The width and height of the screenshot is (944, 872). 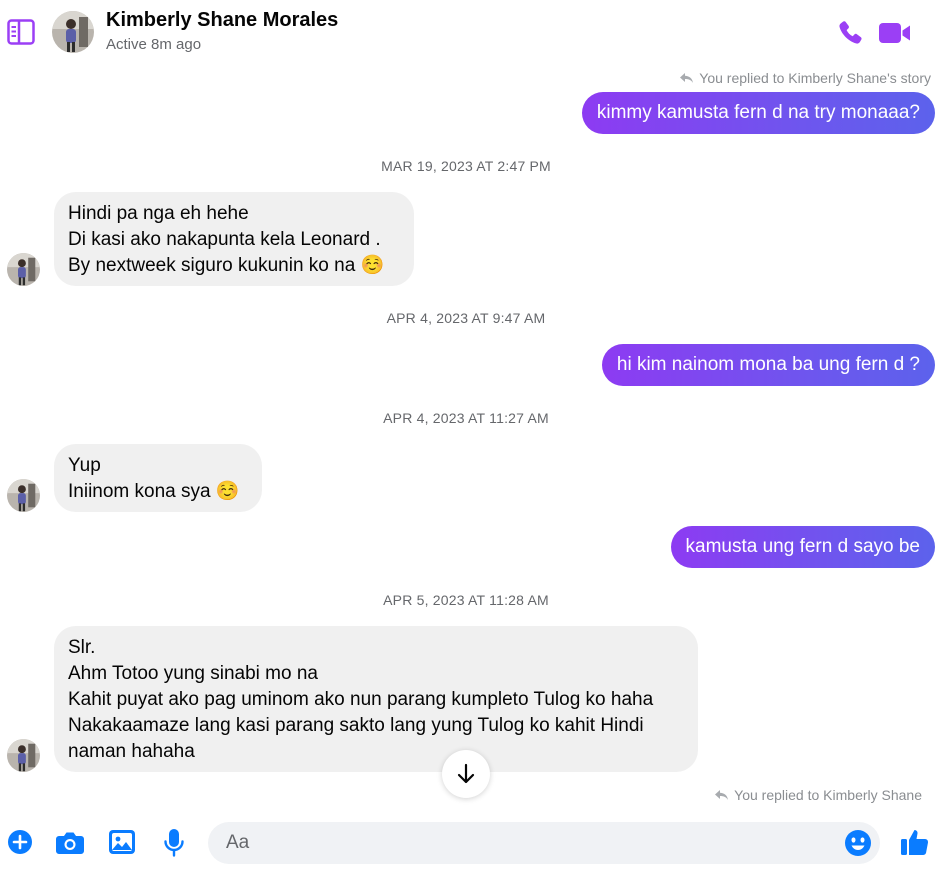 I want to click on phone-call-icon, so click(x=850, y=33).